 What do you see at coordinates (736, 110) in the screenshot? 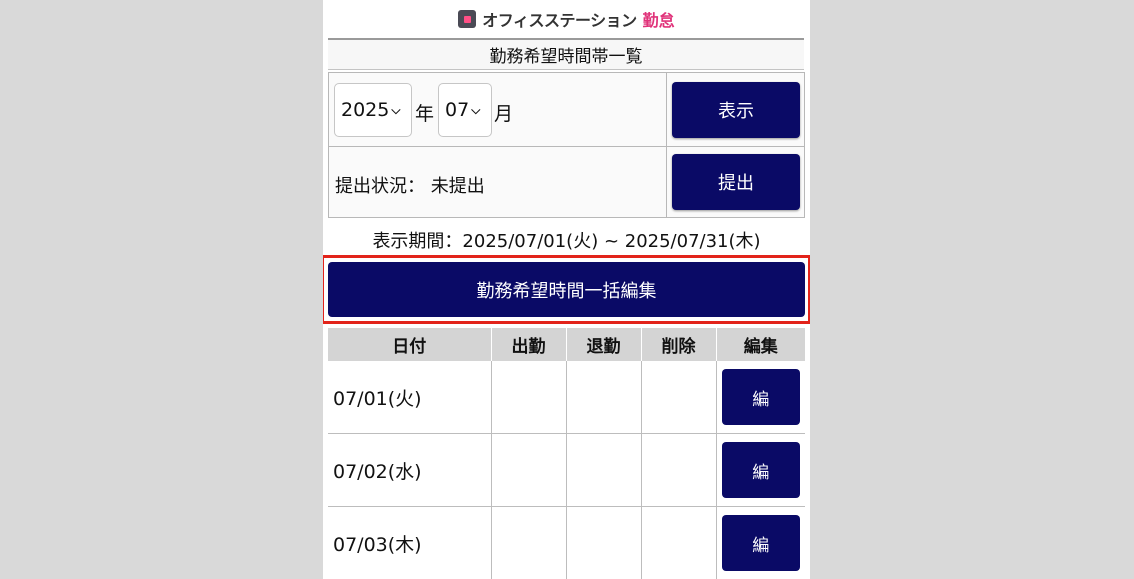
I see `show-button: 表示` at bounding box center [736, 110].